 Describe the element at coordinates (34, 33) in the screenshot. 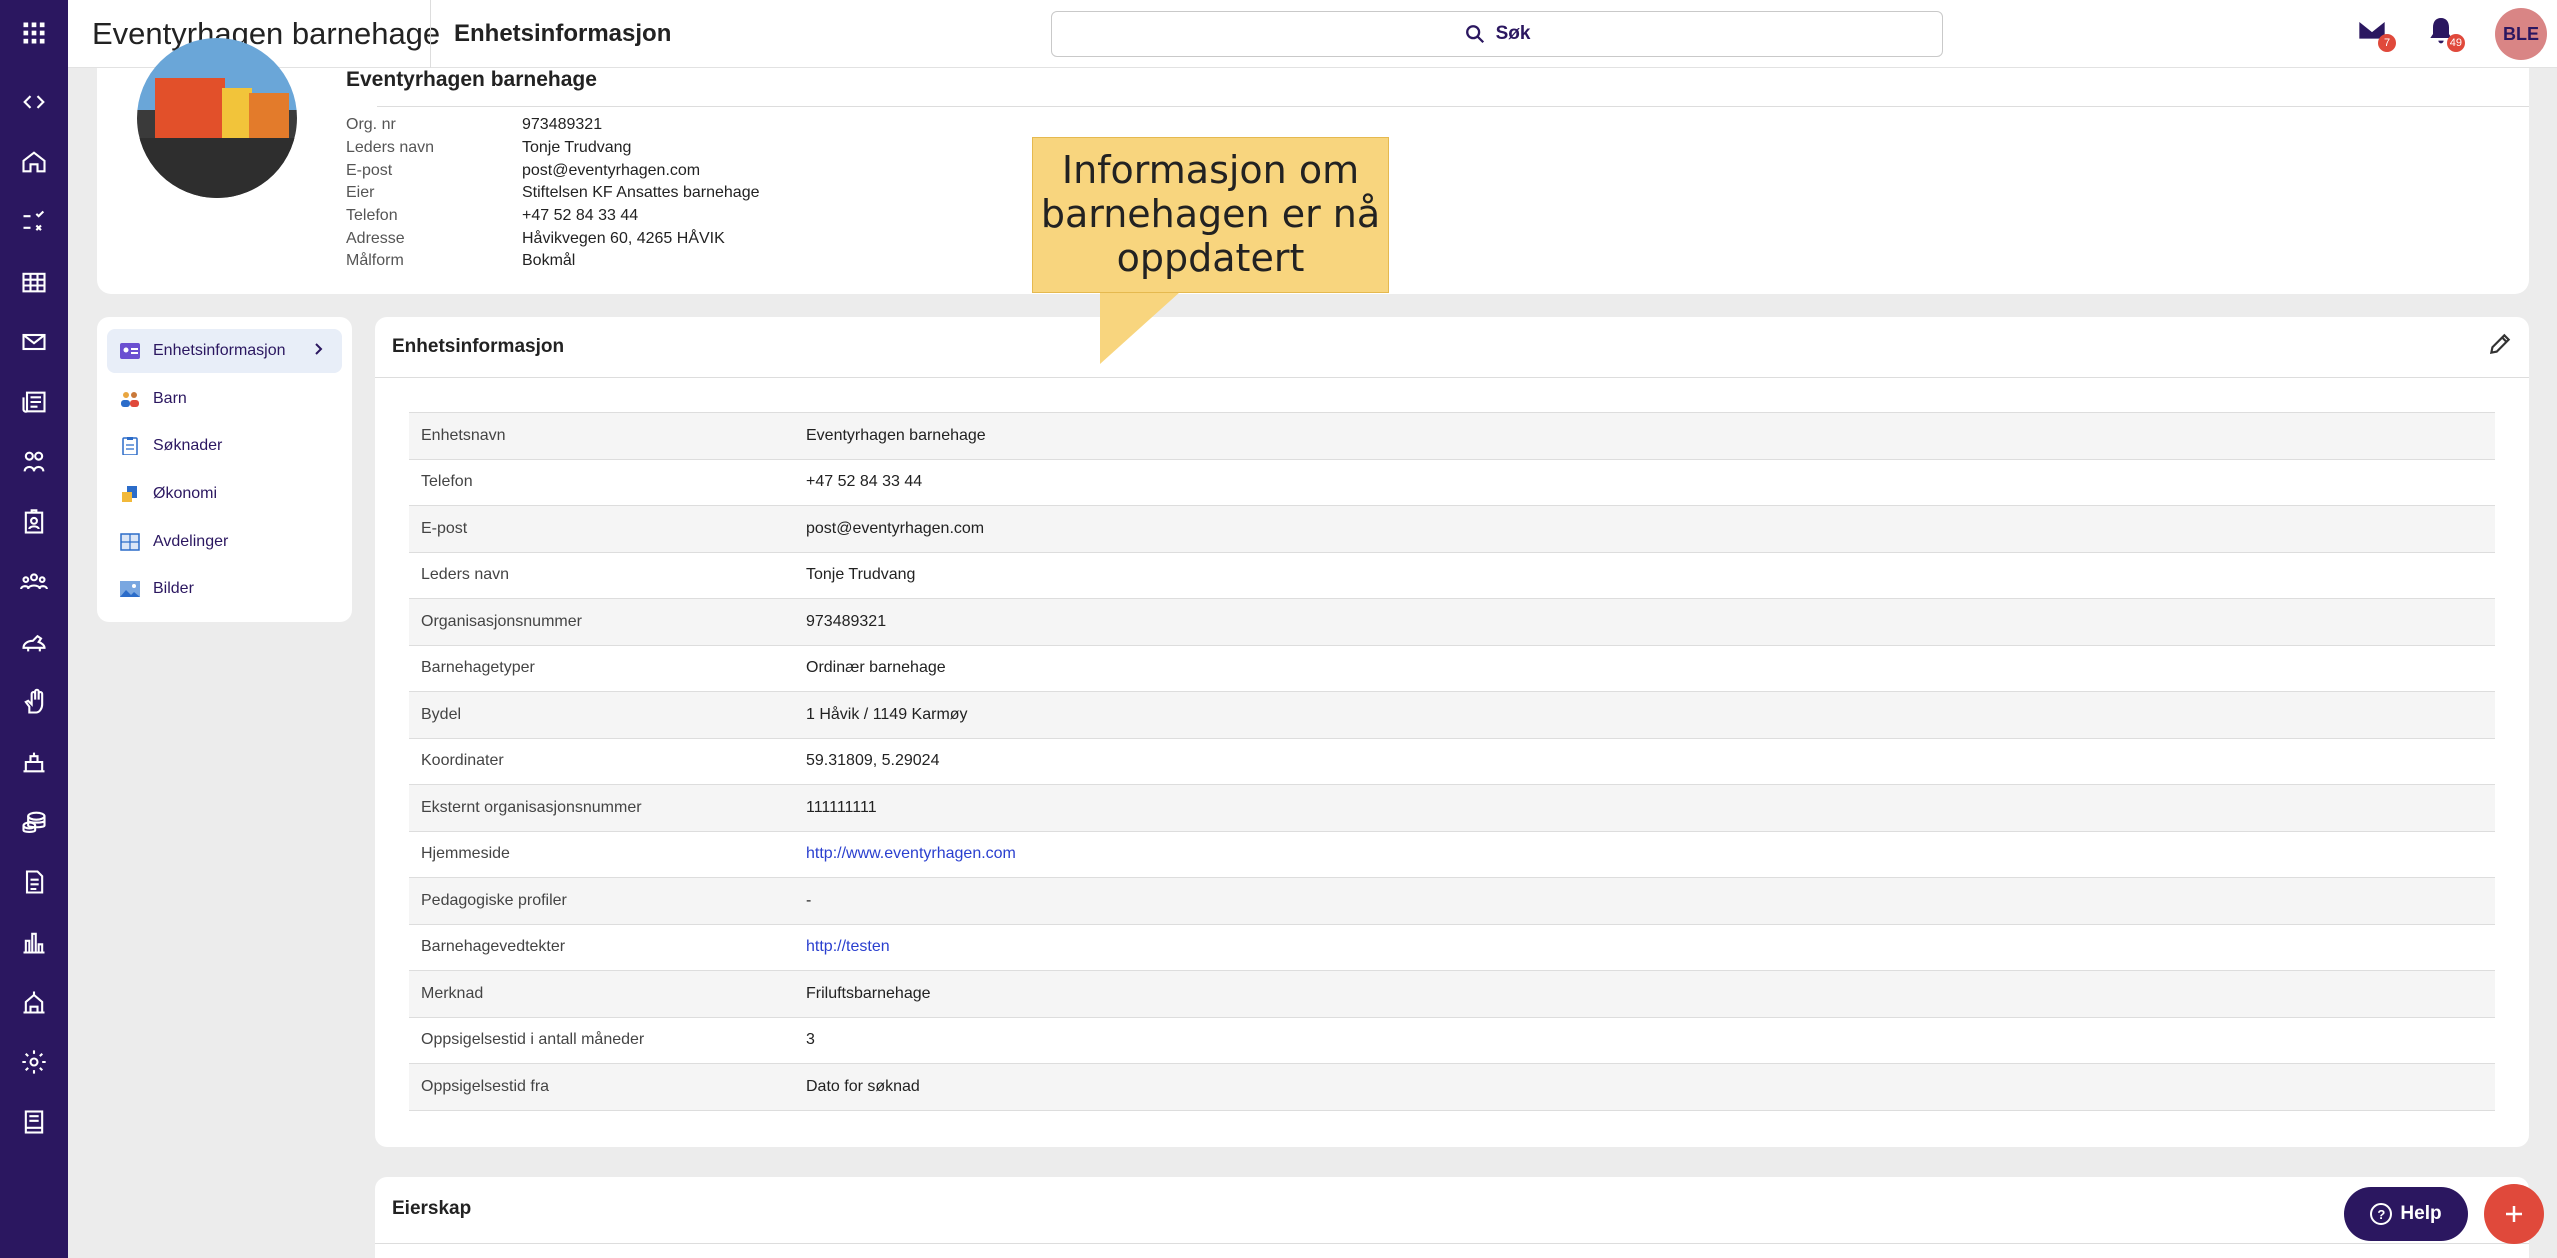

I see `apps-grid-icon` at that location.